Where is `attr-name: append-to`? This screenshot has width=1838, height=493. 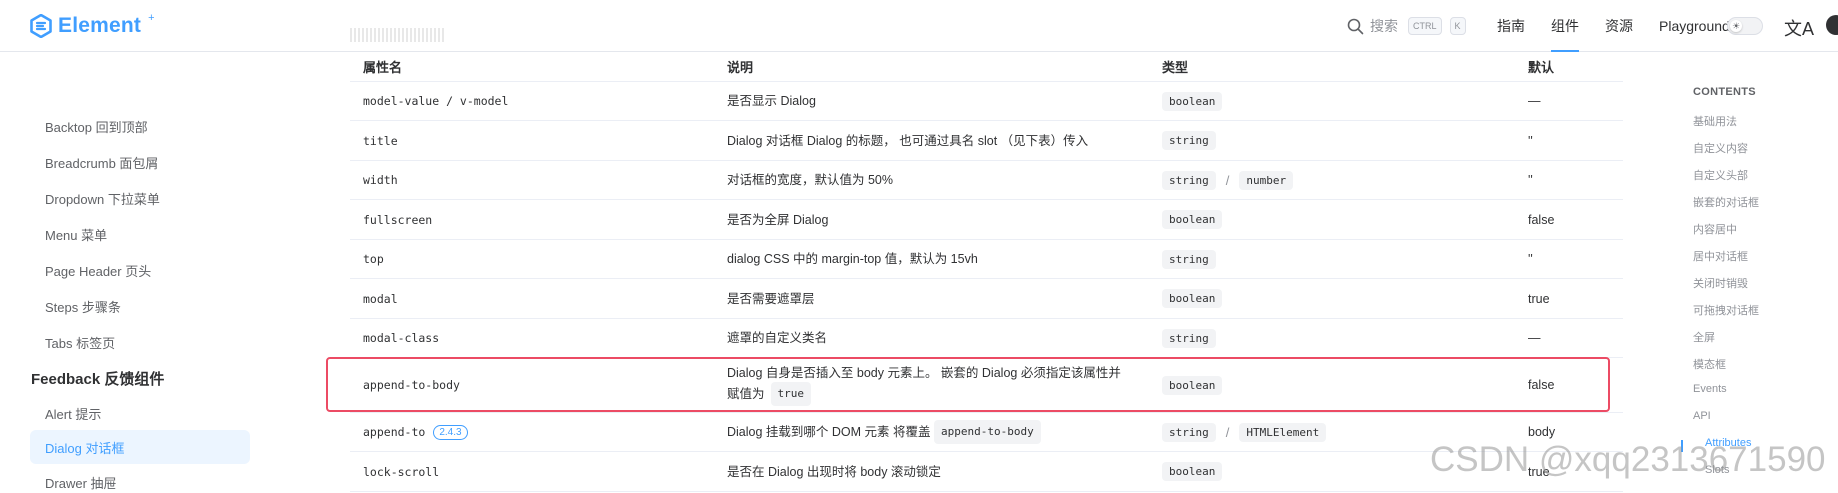 attr-name: append-to is located at coordinates (394, 432).